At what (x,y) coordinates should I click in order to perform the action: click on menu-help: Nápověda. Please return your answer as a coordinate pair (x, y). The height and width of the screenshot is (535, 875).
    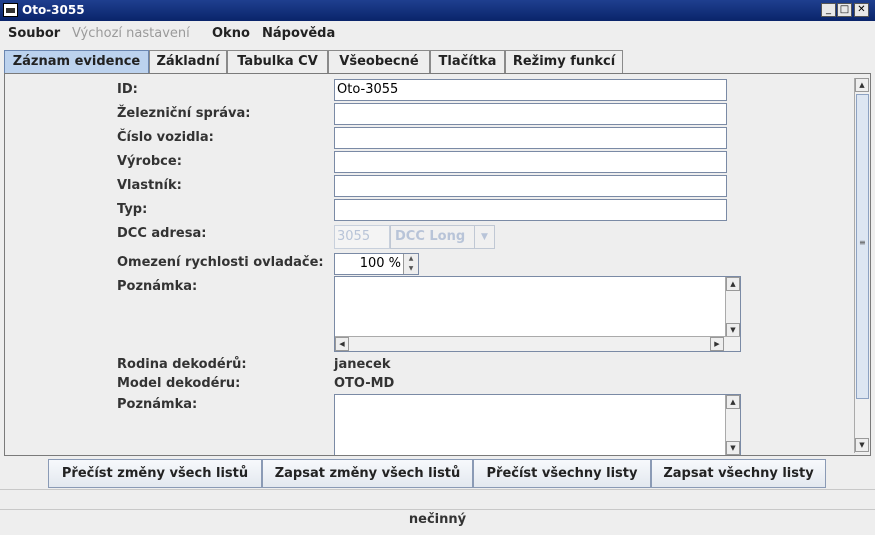
    Looking at the image, I should click on (298, 33).